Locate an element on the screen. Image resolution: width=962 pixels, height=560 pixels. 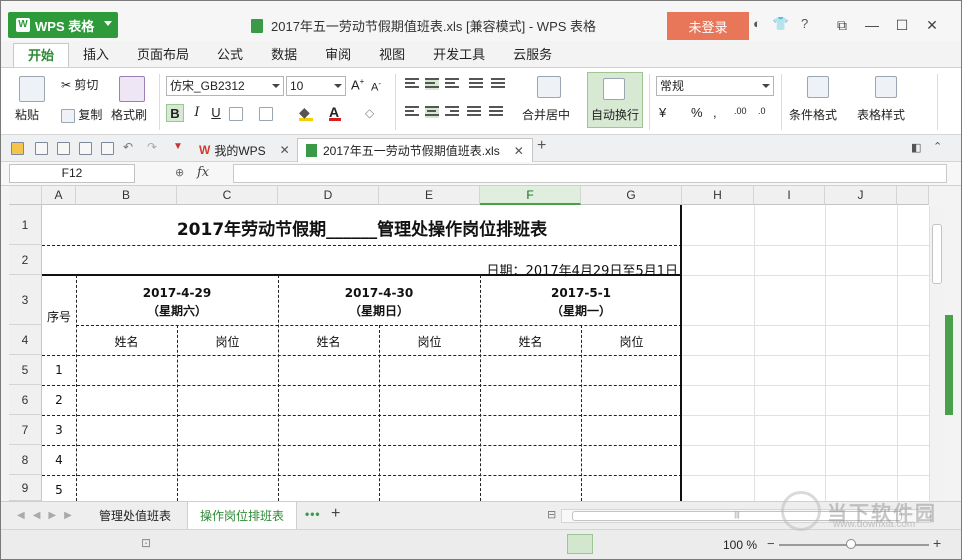
table-style-label: 表格样式 is located at coordinates (881, 114).